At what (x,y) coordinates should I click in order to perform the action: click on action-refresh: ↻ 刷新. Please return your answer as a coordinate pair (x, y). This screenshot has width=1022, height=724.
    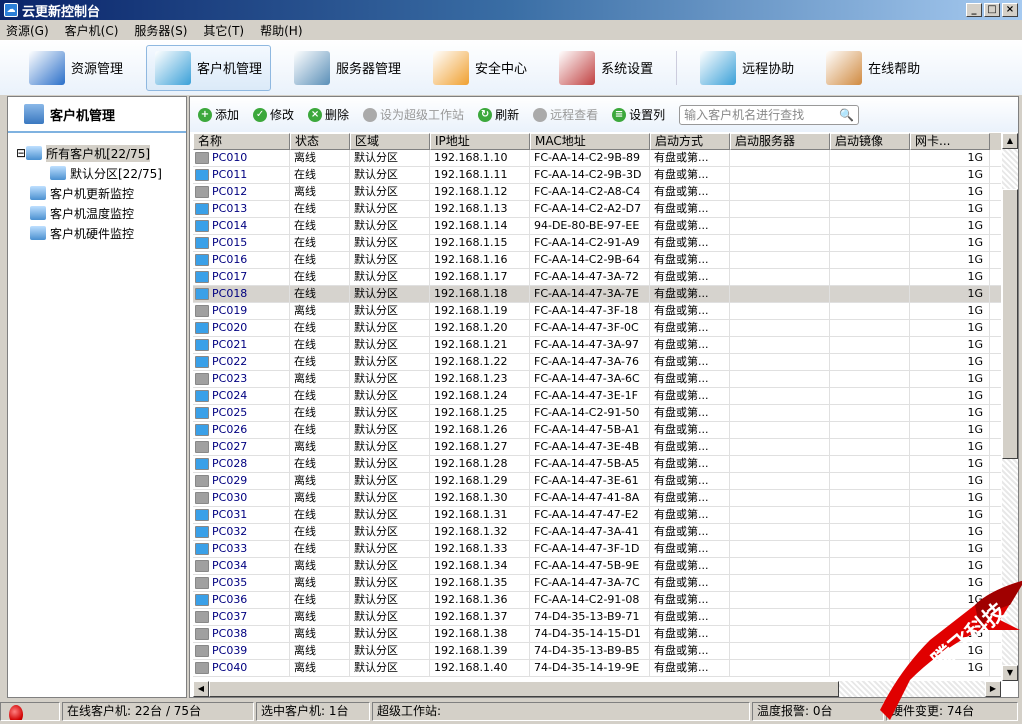
    Looking at the image, I should click on (498, 114).